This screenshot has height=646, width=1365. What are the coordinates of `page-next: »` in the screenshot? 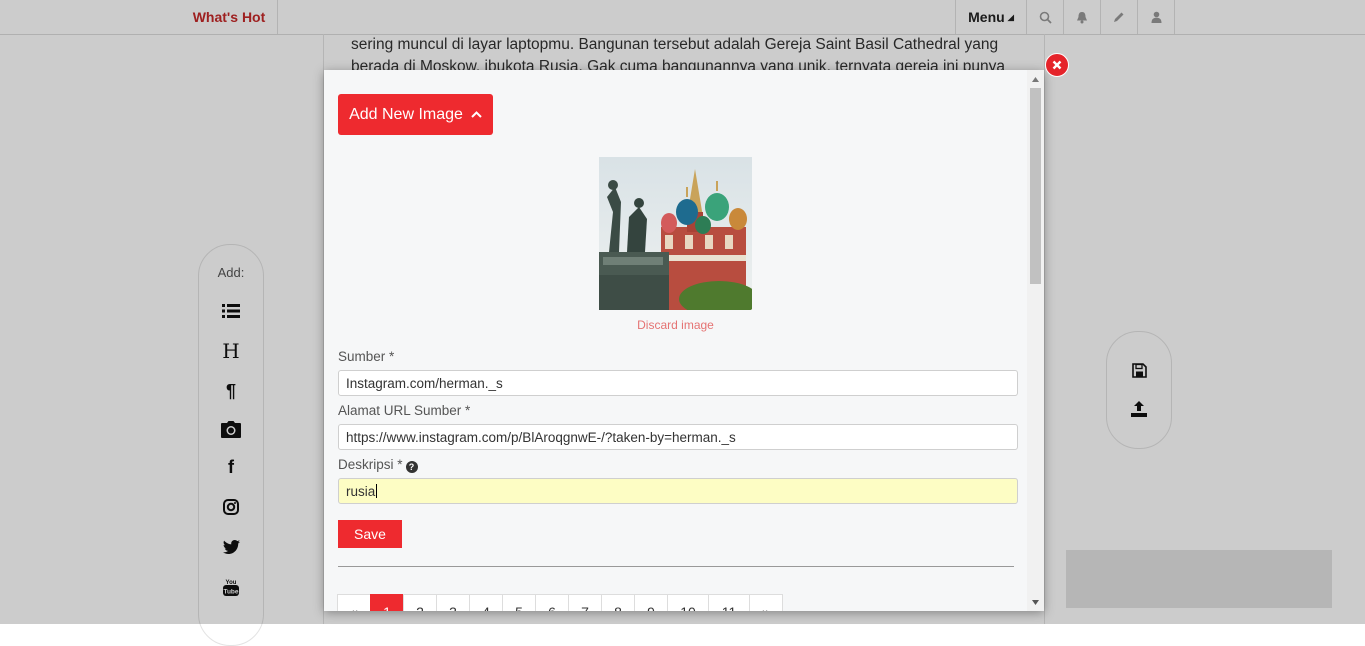 It's located at (766, 602).